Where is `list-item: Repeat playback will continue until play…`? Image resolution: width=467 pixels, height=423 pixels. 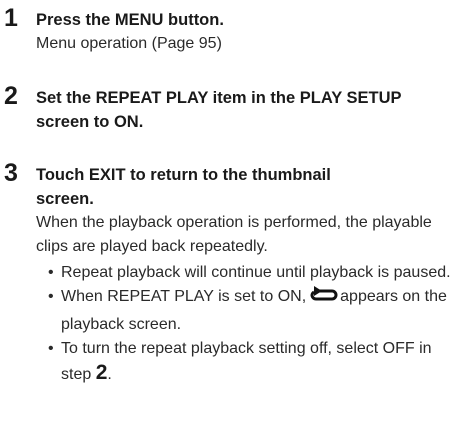 list-item: Repeat playback will continue until play… is located at coordinates (255, 273).